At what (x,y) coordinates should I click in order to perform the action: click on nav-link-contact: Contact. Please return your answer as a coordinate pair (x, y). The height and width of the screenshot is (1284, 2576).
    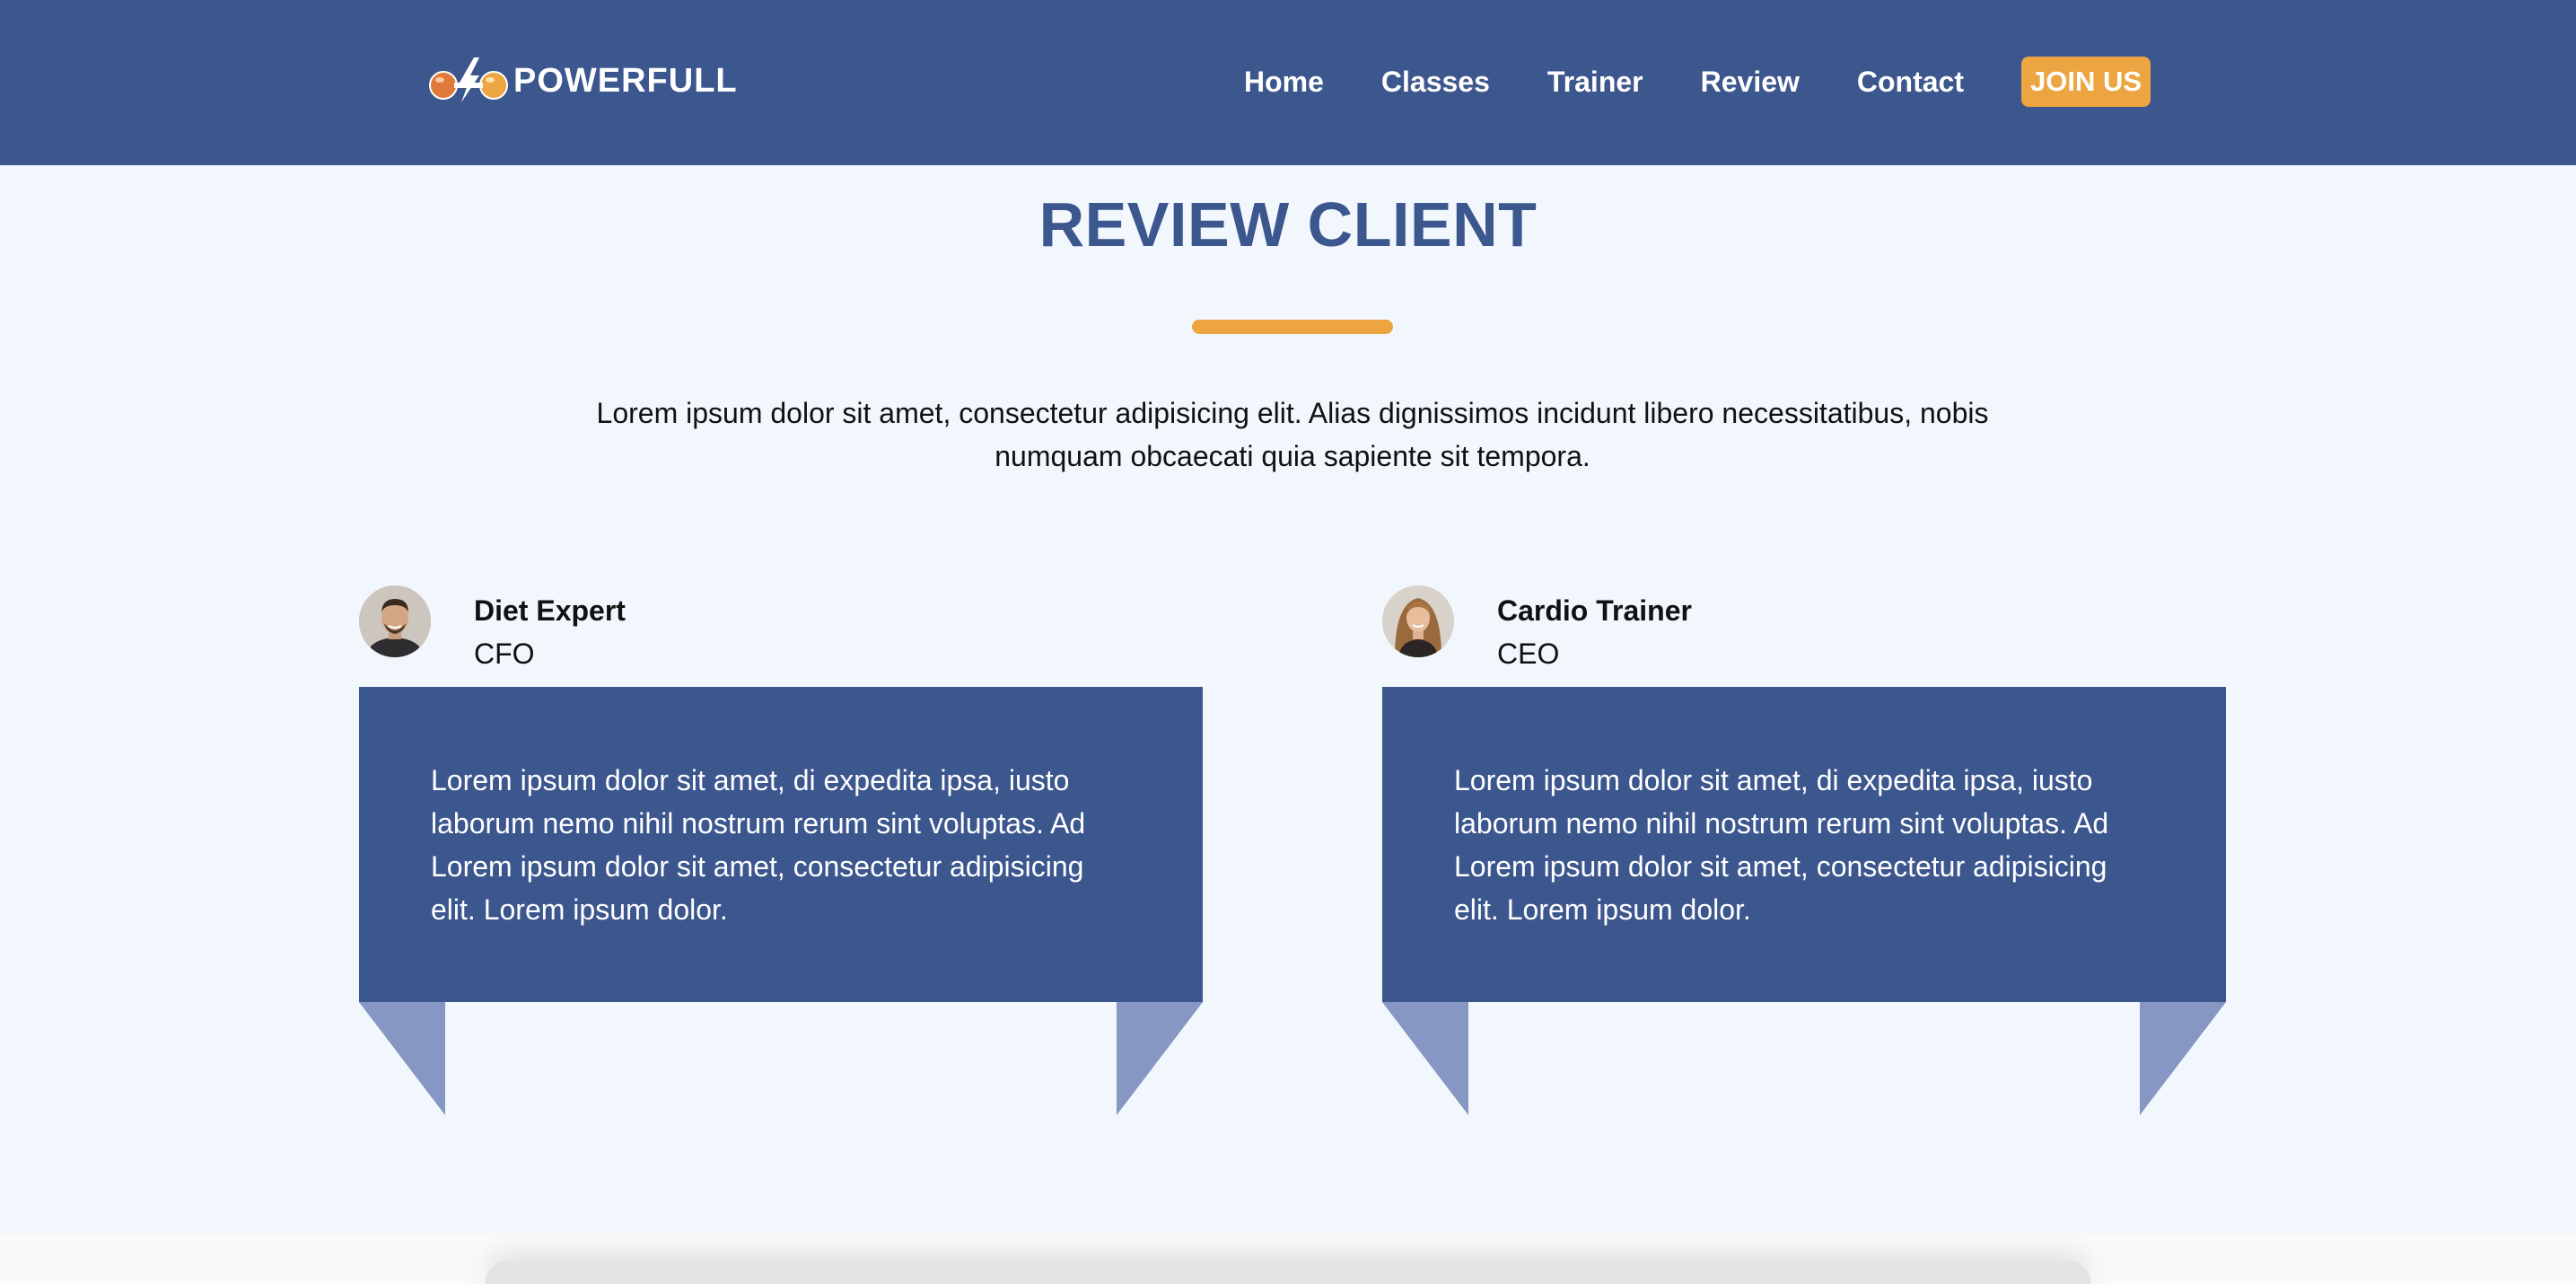
    Looking at the image, I should click on (1910, 81).